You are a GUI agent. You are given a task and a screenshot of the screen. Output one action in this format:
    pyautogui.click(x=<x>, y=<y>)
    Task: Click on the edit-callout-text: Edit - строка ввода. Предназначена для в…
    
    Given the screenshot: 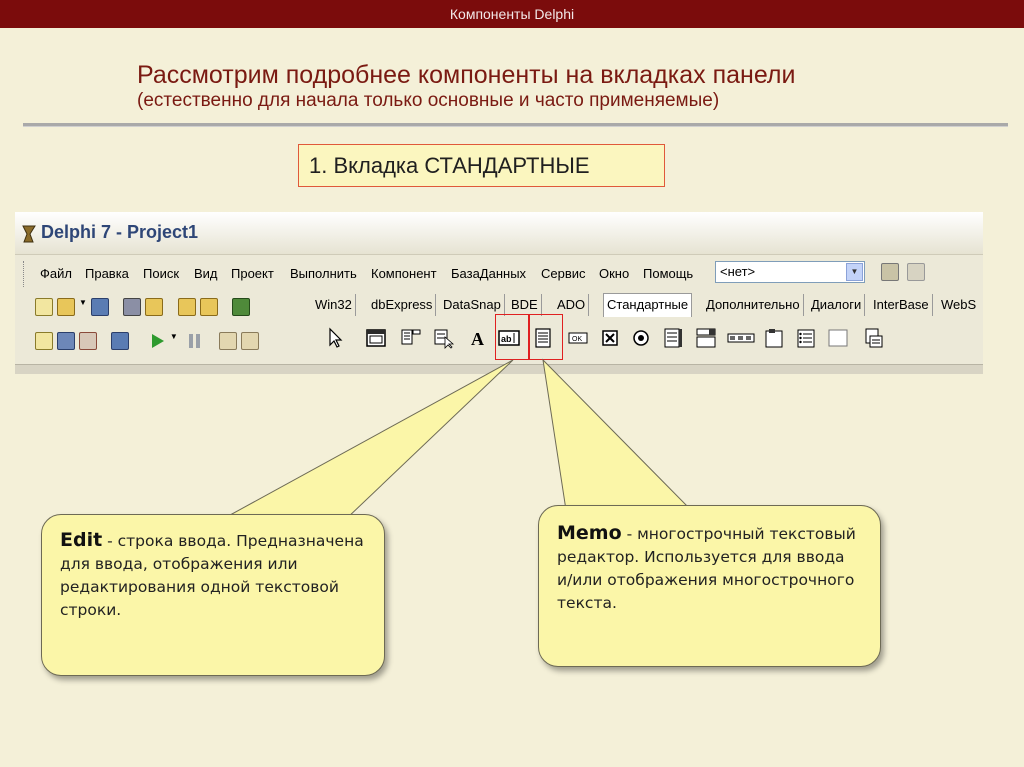 What is the action you would take?
    pyautogui.click(x=213, y=575)
    